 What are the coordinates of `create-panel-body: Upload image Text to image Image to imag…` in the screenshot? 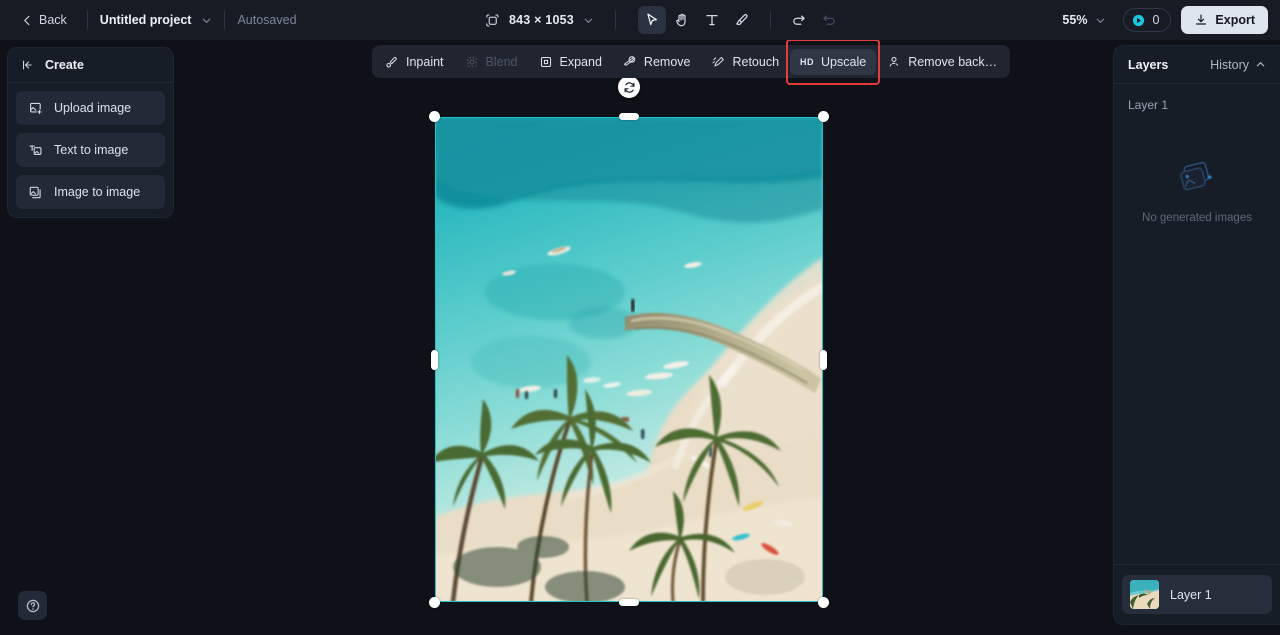 It's located at (90, 150).